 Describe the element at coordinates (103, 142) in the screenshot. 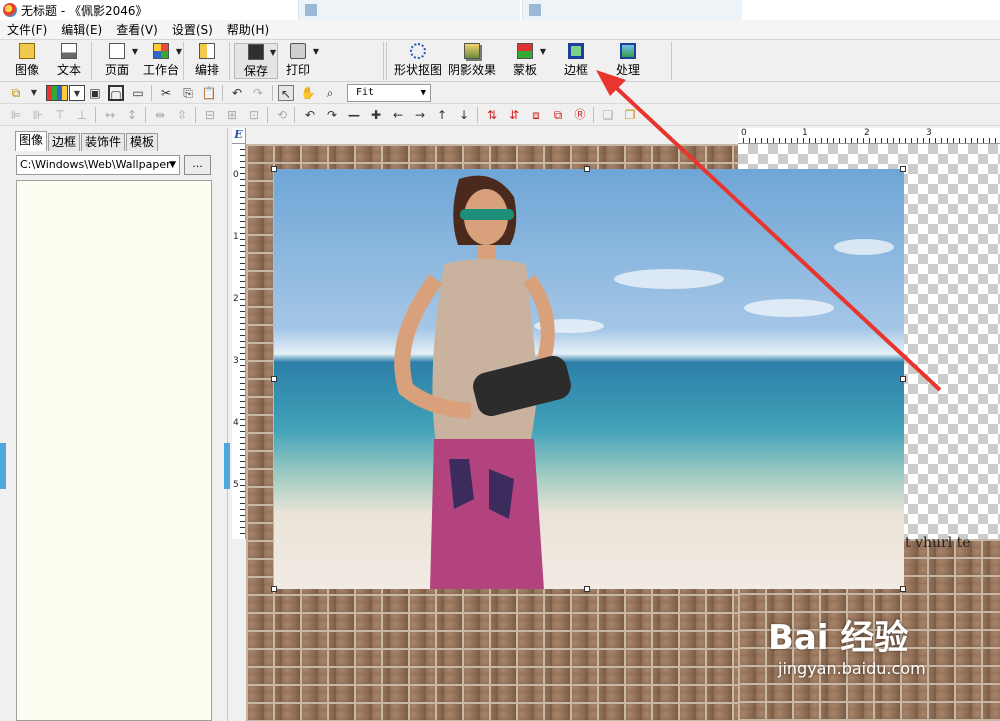

I see `tab-decoration: 装饰件` at that location.